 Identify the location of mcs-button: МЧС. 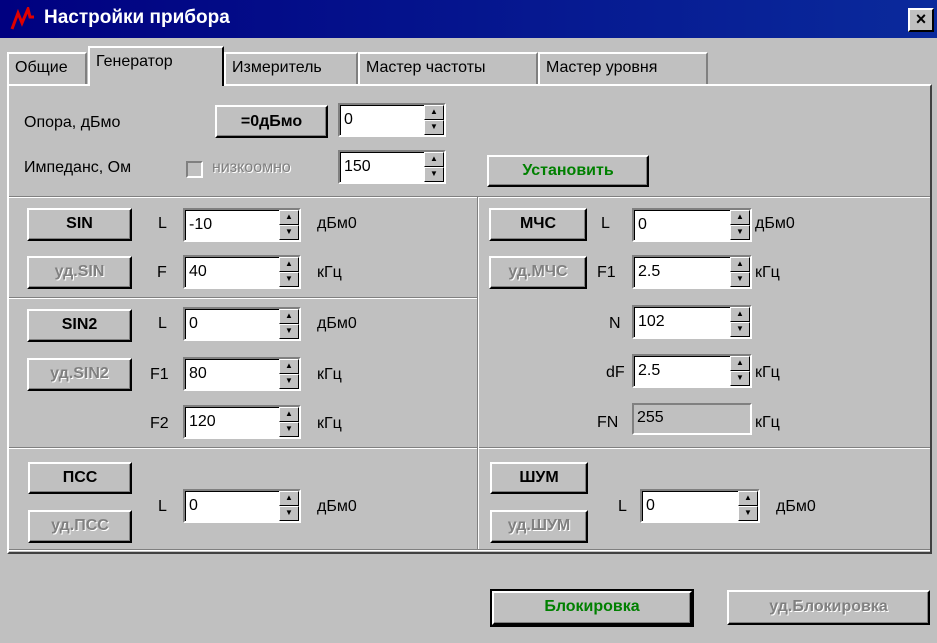
(538, 224).